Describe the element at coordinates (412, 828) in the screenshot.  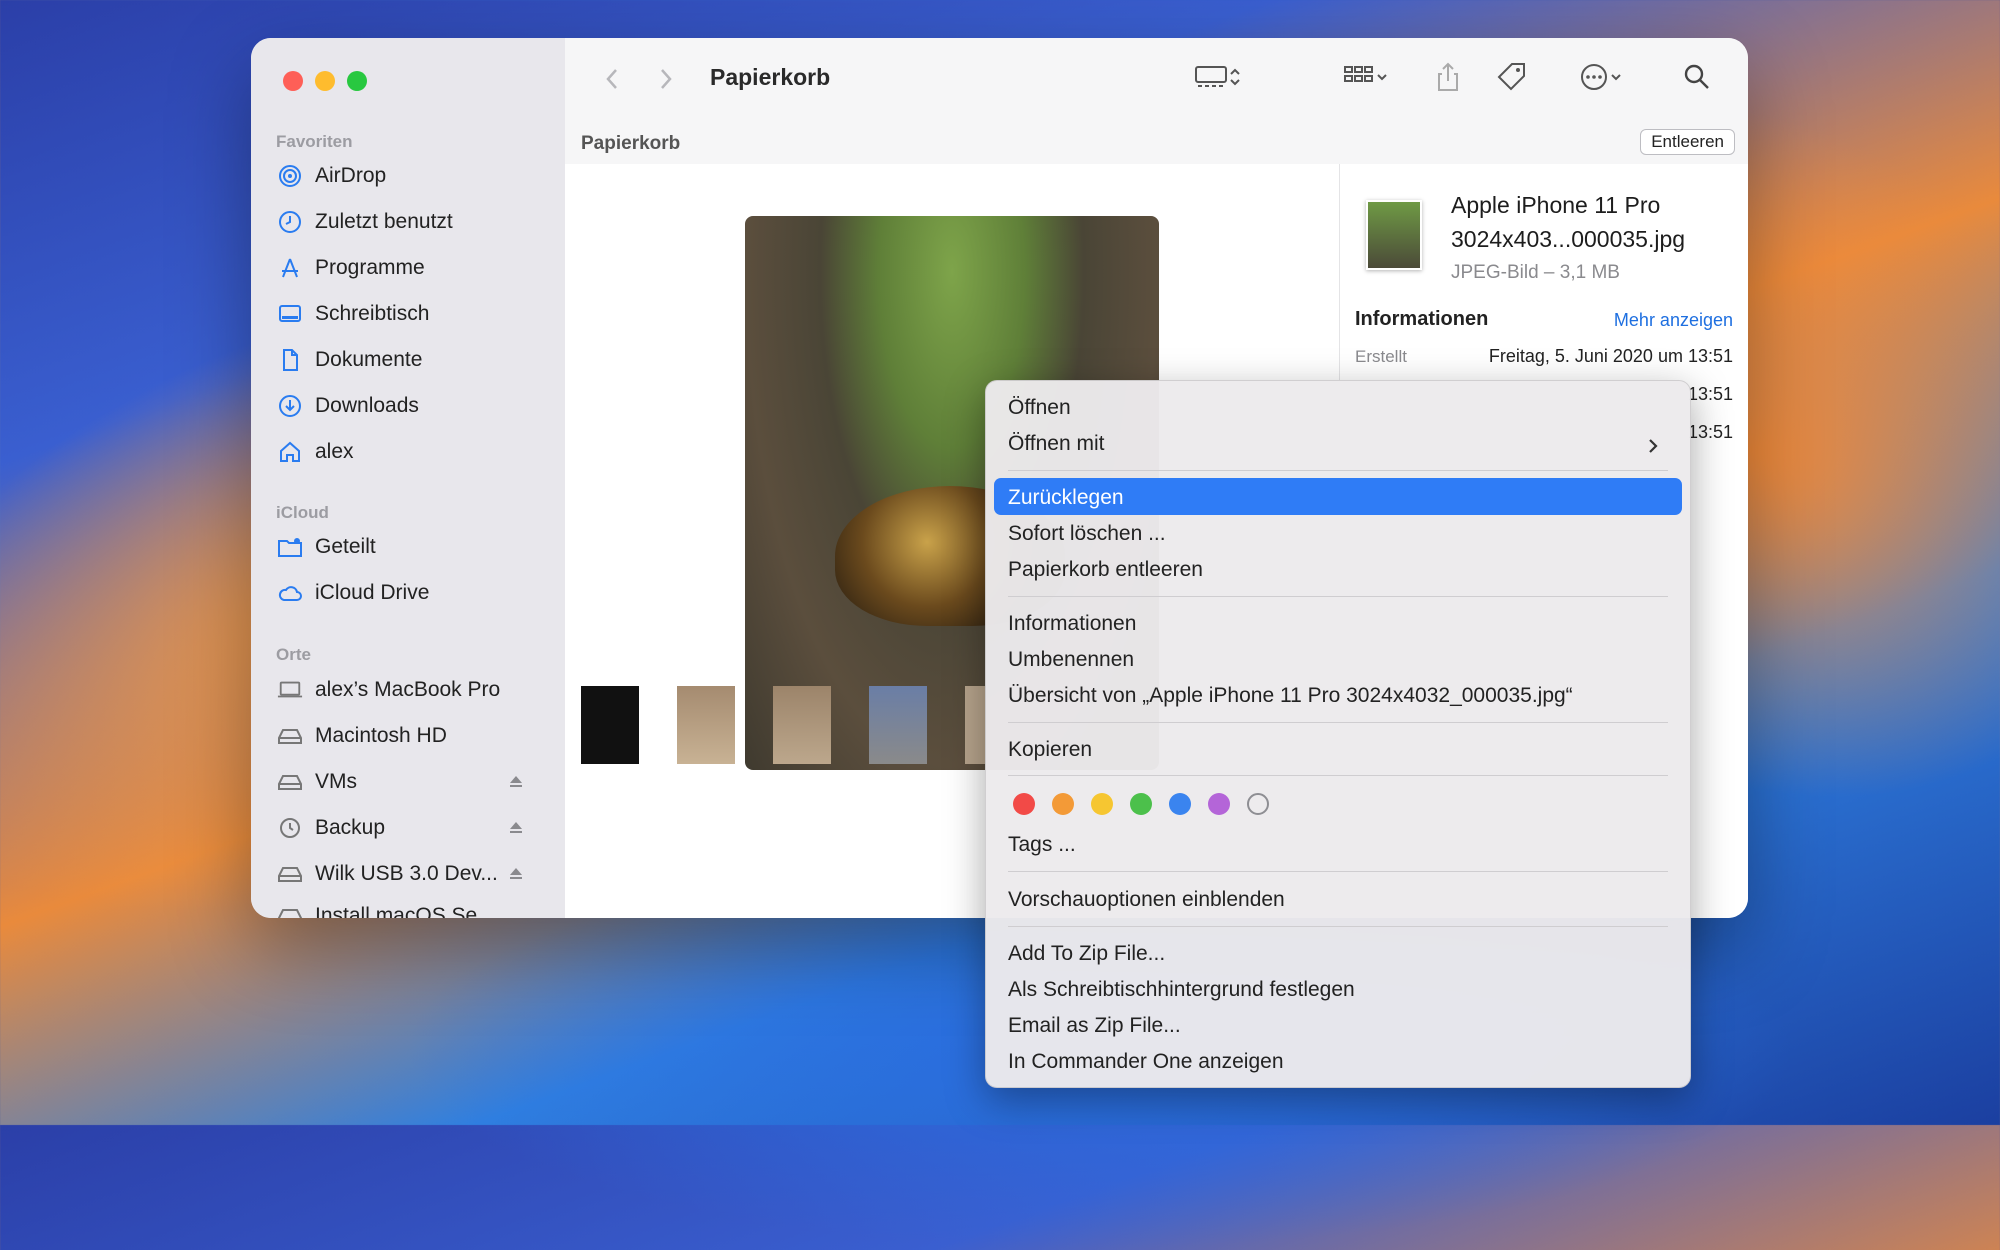
I see `sidebar-item-backup: Backup` at that location.